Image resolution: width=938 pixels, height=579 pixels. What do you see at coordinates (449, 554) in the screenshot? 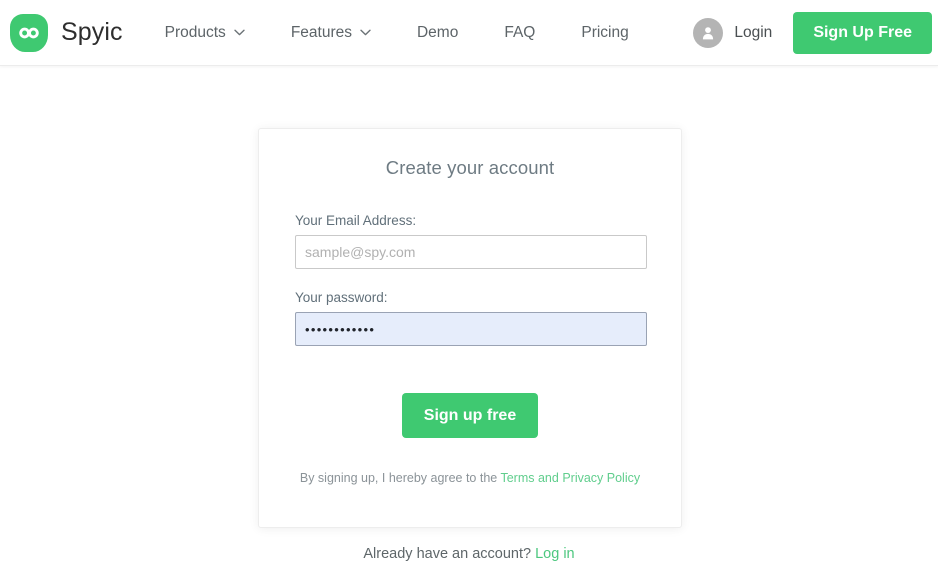
I see `existing-account-text: Already have an account?` at bounding box center [449, 554].